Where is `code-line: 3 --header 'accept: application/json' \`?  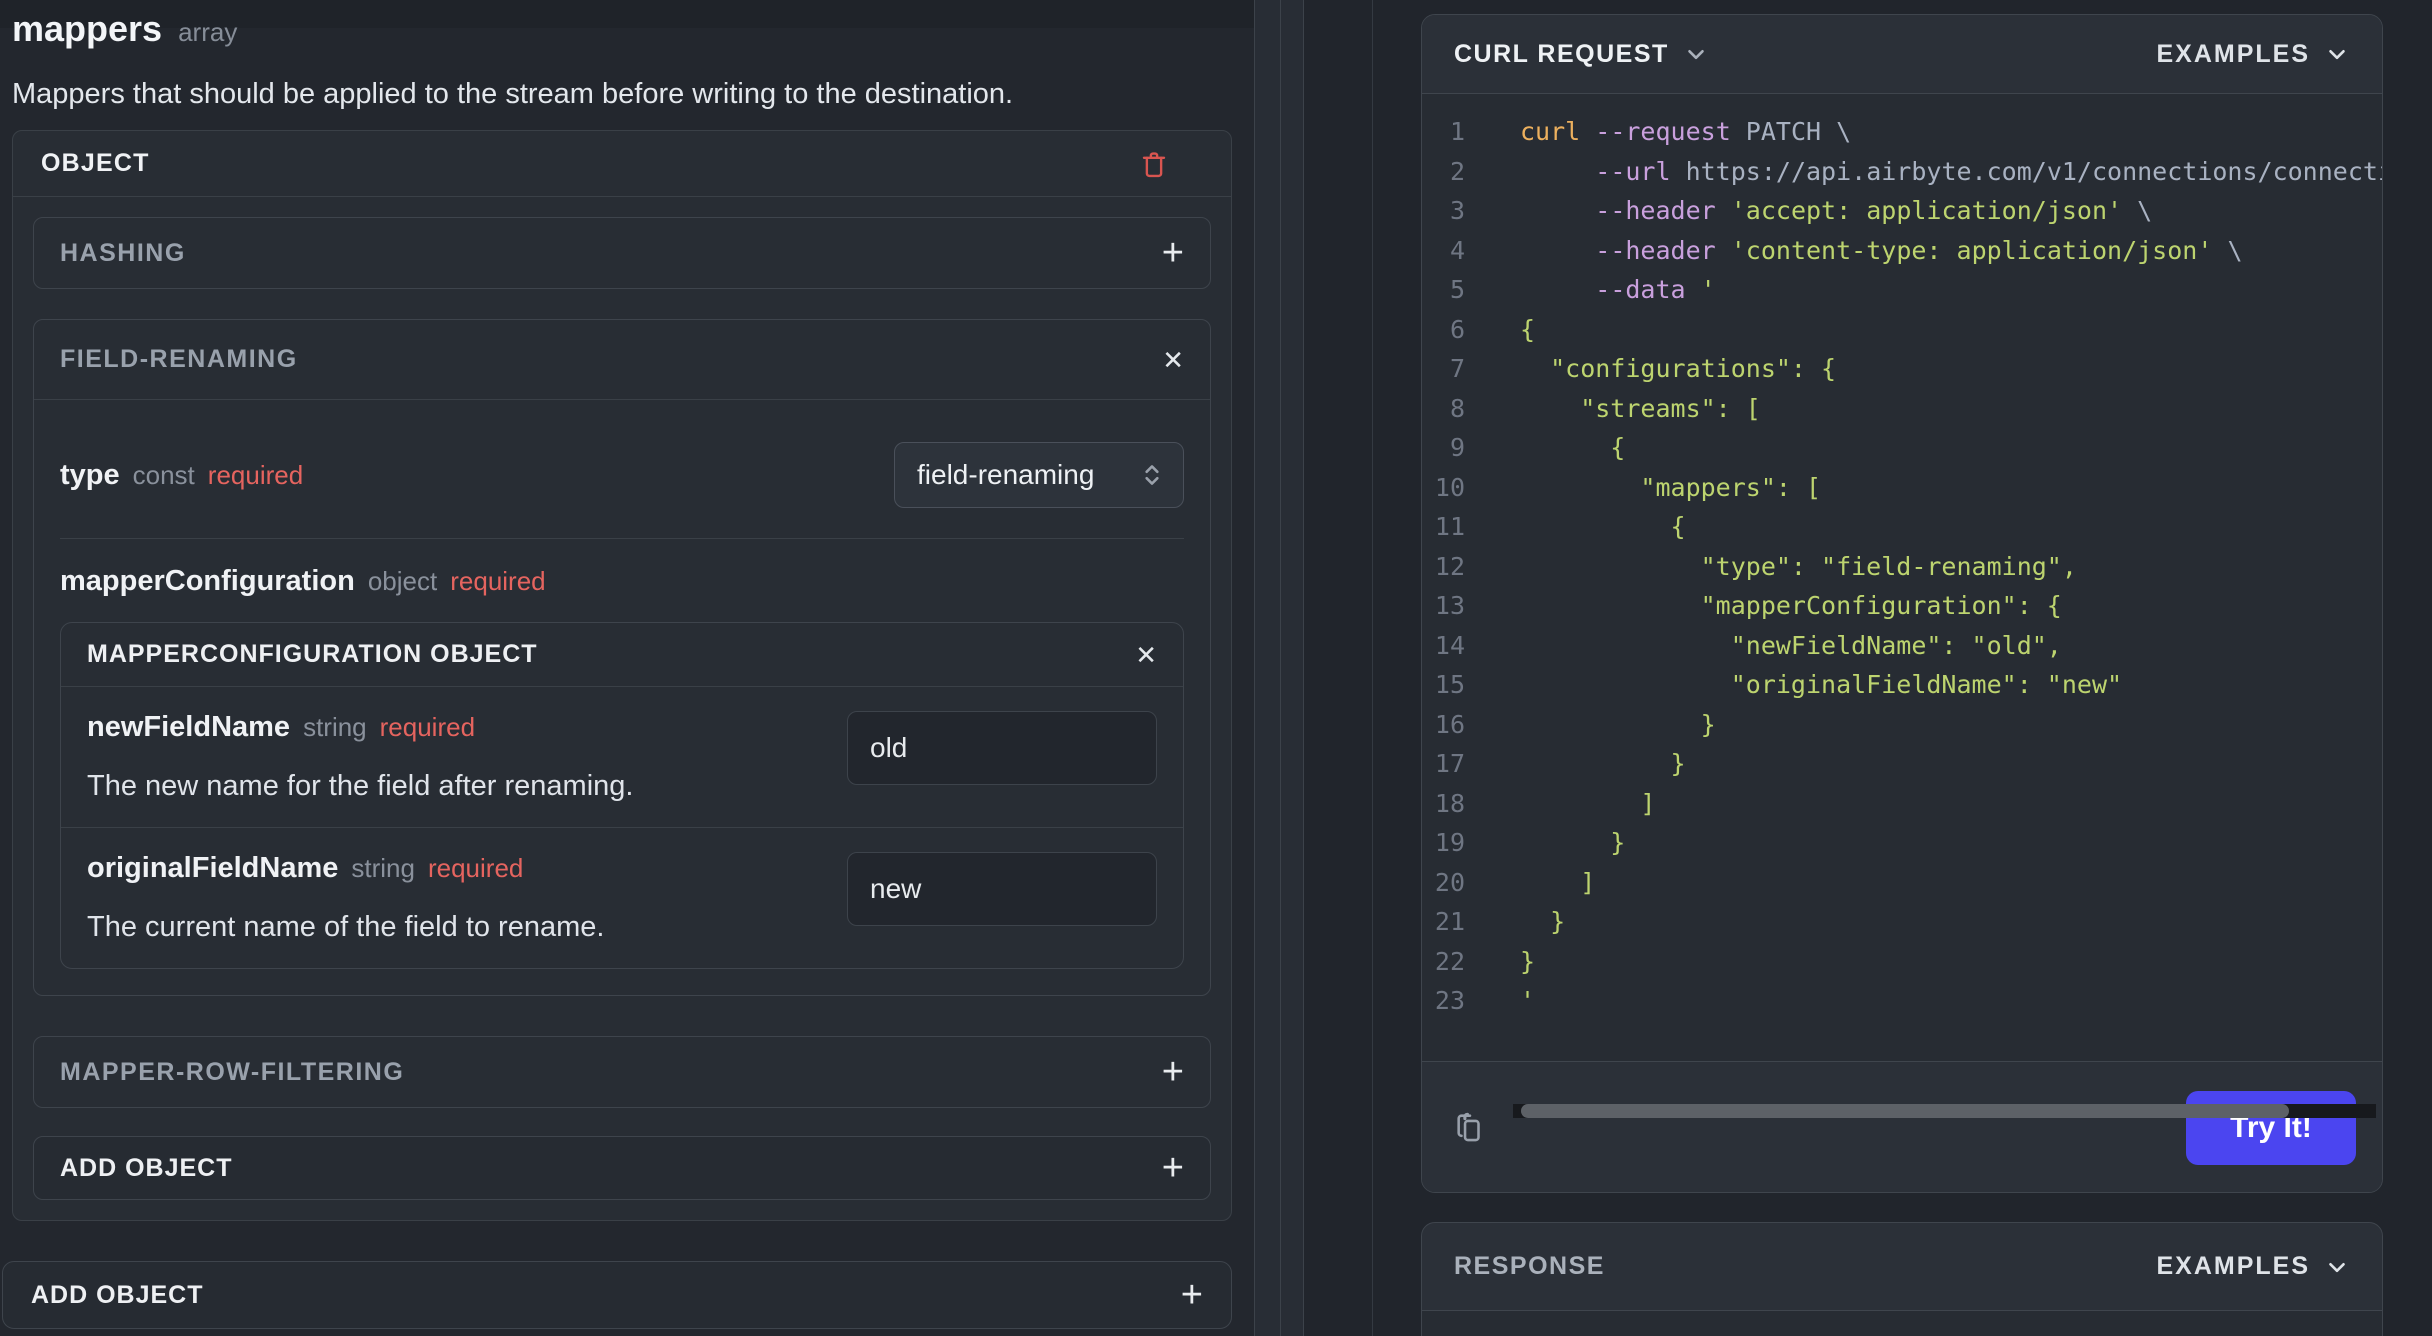 code-line: 3 --header 'accept: application/json' \ is located at coordinates (1902, 211).